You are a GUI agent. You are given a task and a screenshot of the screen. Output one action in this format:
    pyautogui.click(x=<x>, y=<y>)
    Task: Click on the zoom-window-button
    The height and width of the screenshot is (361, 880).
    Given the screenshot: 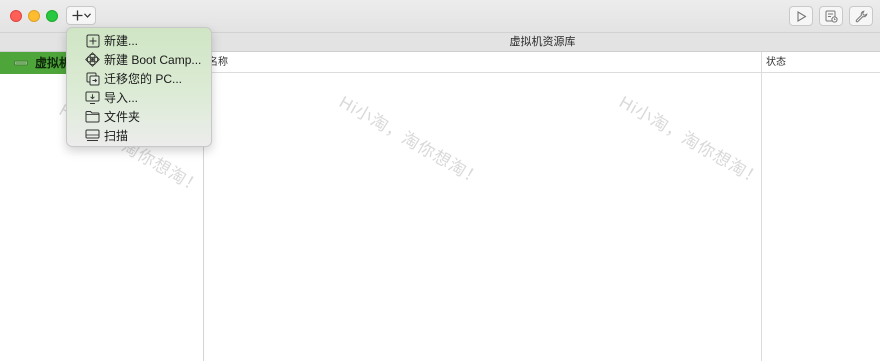 What is the action you would take?
    pyautogui.click(x=52, y=16)
    